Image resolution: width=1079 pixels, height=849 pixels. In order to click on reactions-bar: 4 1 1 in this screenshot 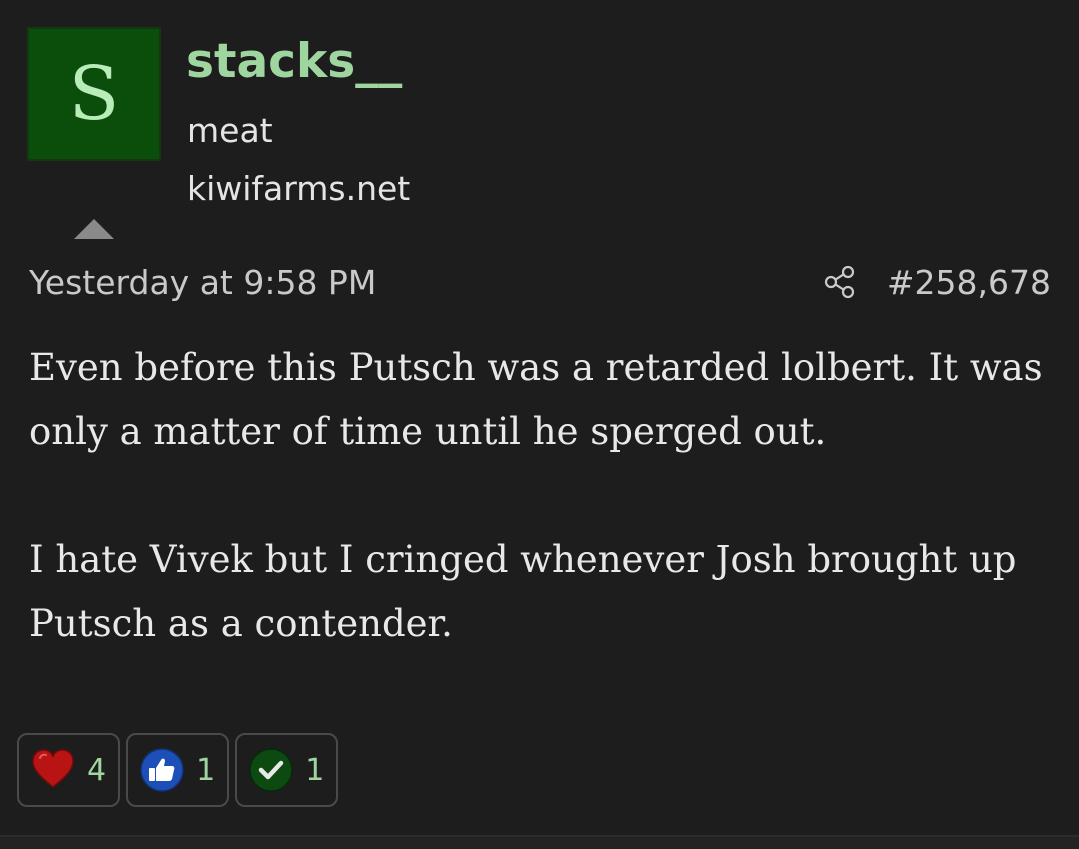, I will do `click(180, 770)`.